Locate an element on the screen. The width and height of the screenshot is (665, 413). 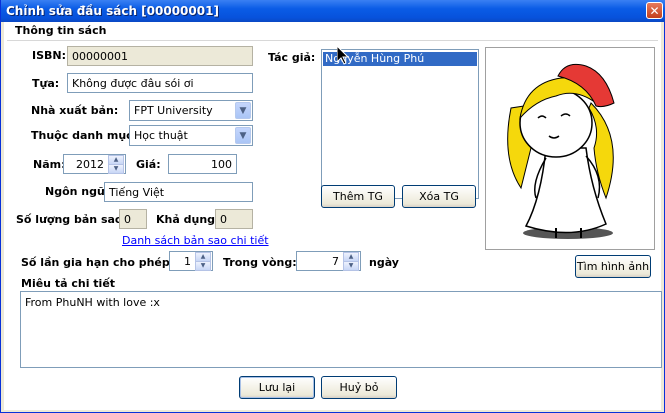
save-button: Lưu lại is located at coordinates (277, 387).